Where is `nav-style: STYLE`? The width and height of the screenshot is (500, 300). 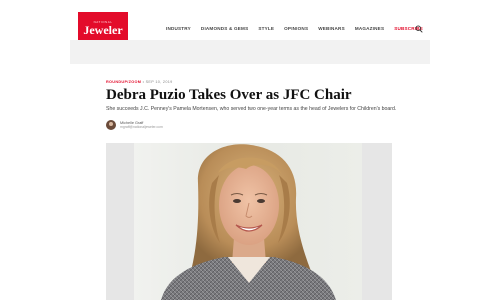
nav-style: STYLE is located at coordinates (266, 28).